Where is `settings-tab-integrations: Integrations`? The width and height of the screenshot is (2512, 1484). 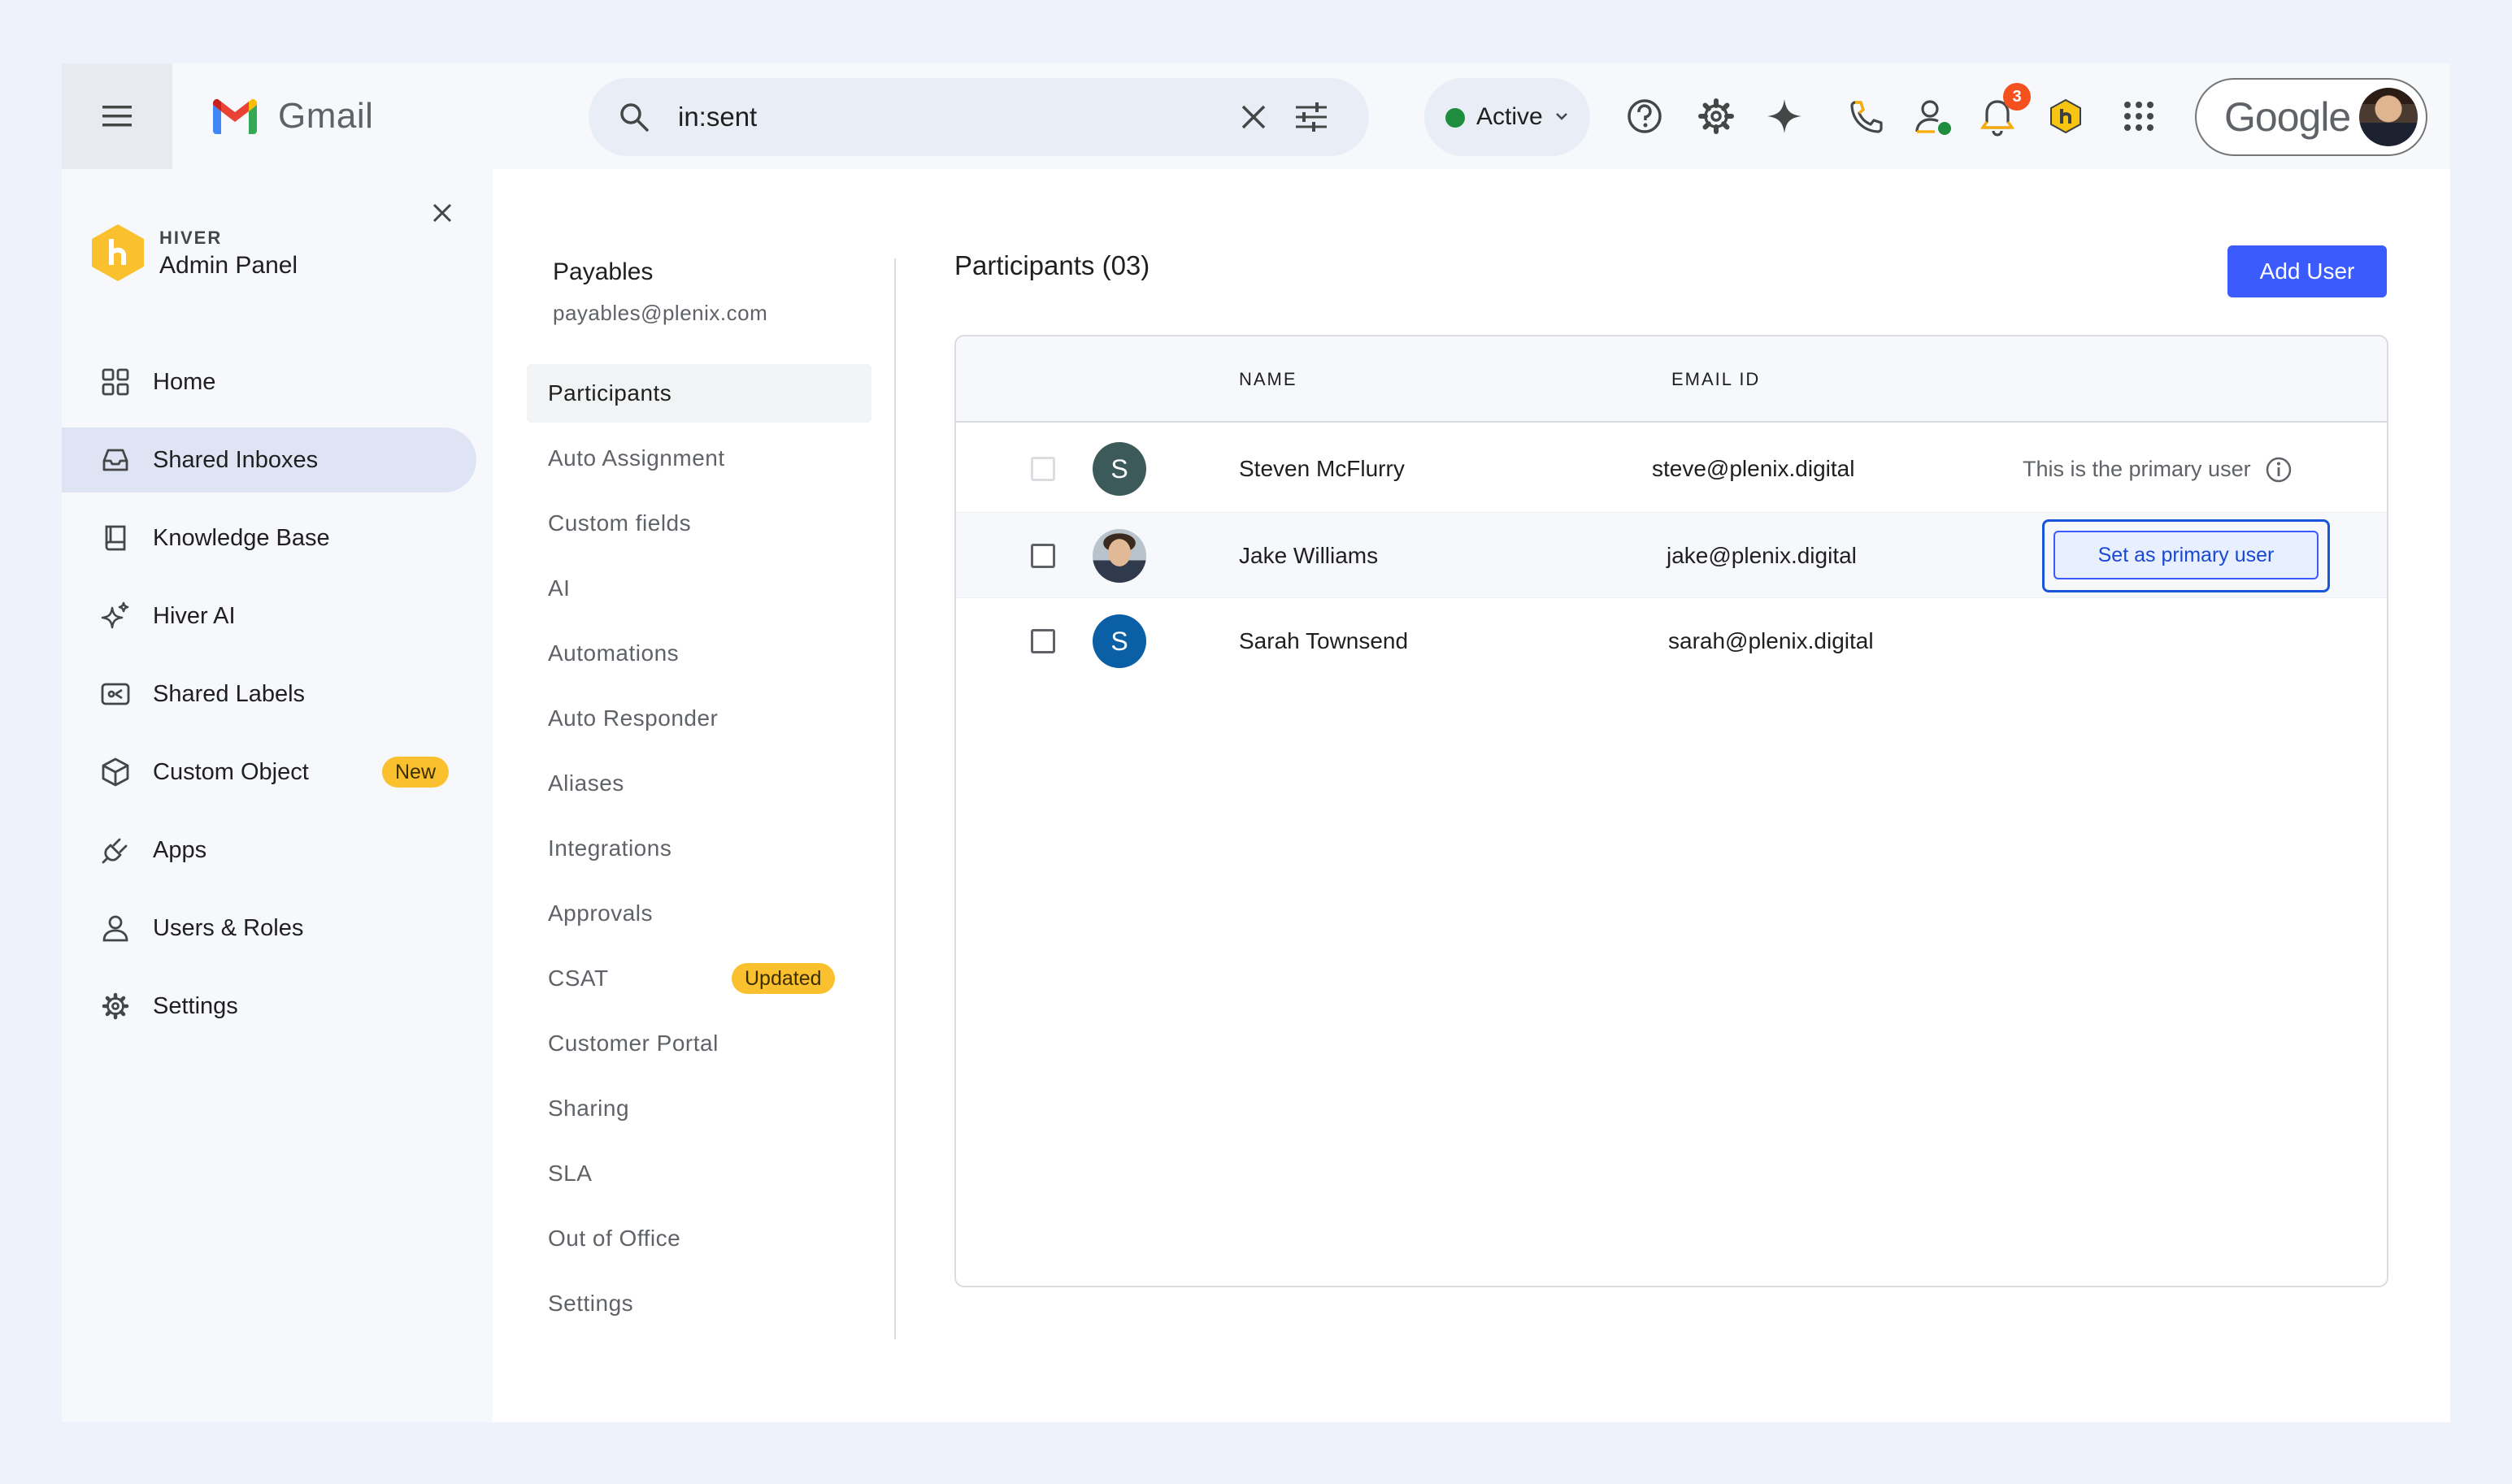
settings-tab-integrations: Integrations is located at coordinates (699, 848).